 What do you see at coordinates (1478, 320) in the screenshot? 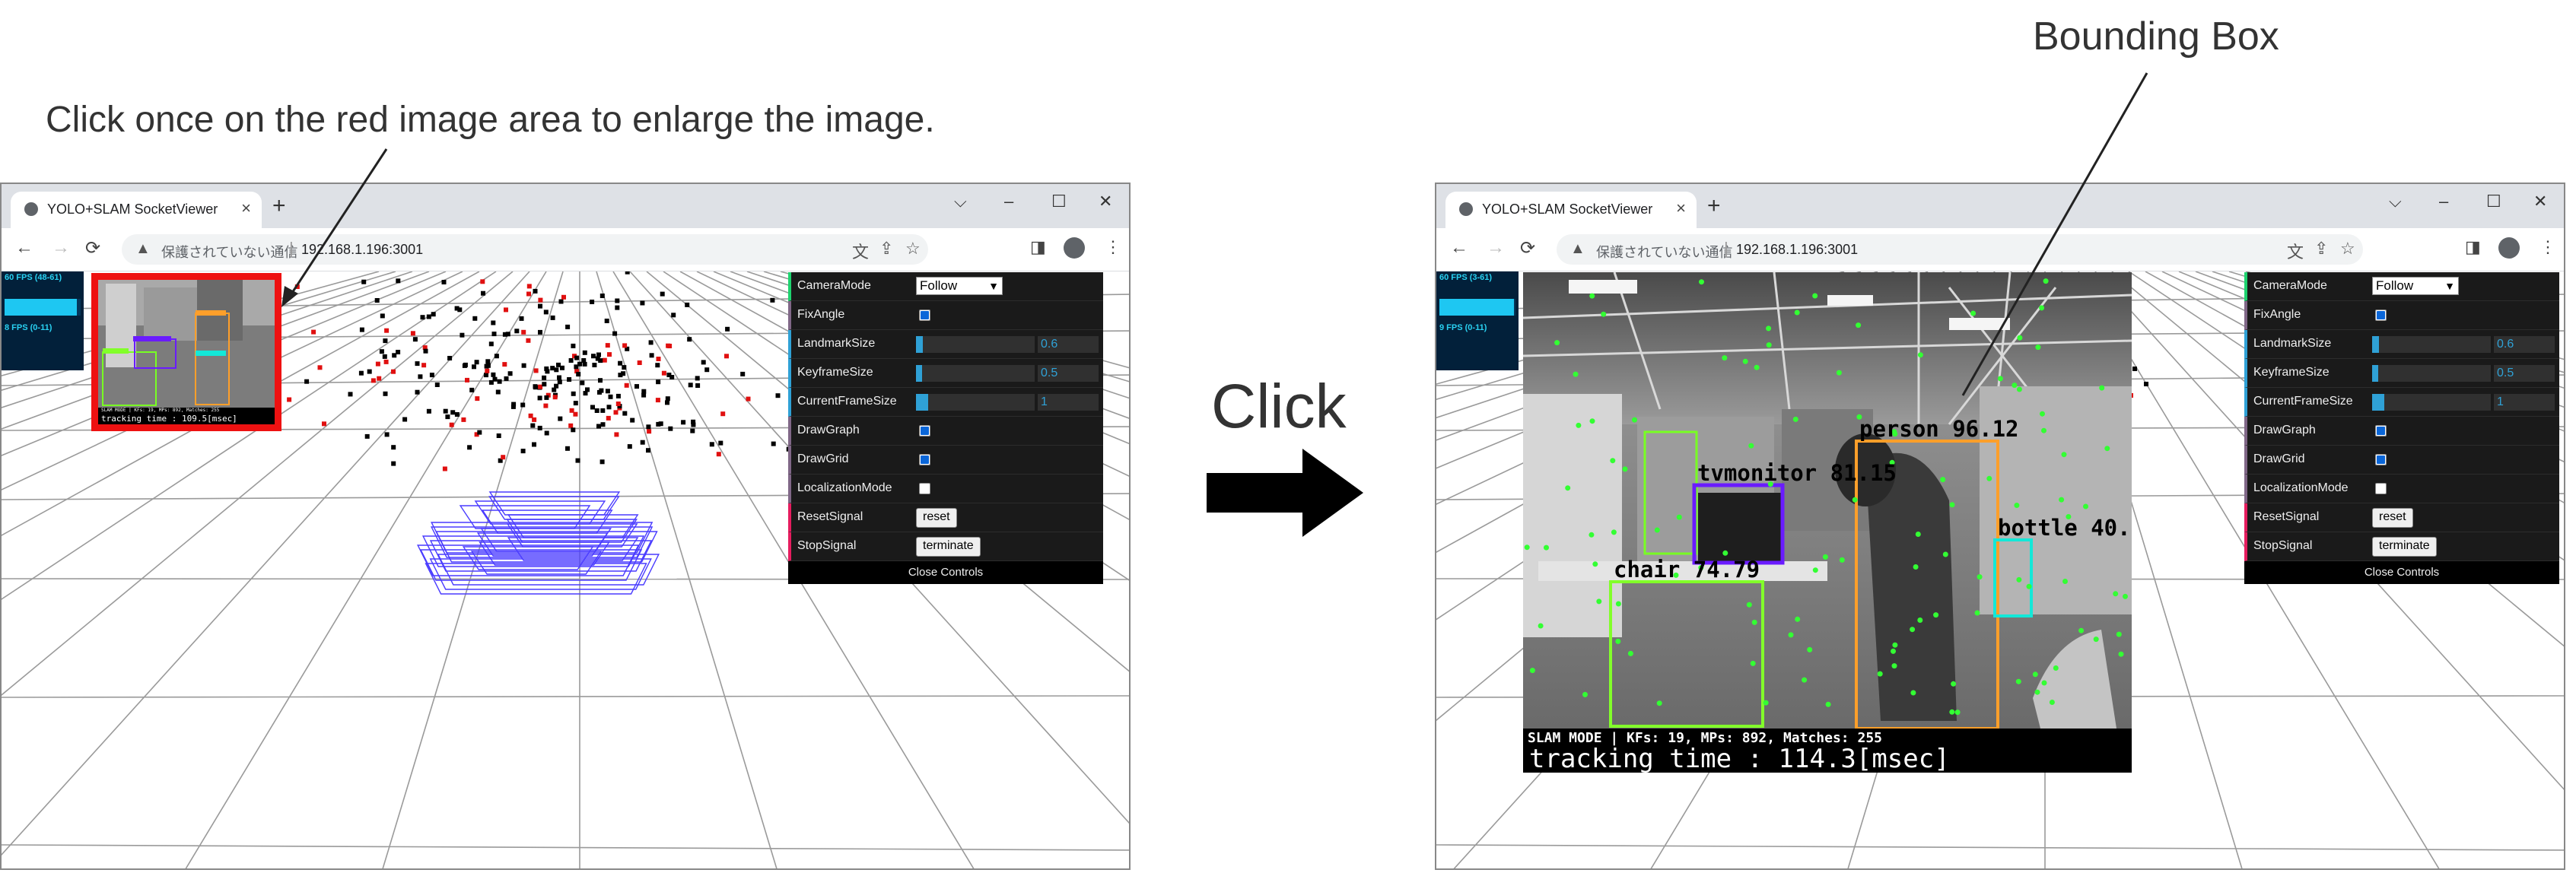
I see `fps-stats-panel: 60 FPS (3-61) 9 FPS (0-11)` at bounding box center [1478, 320].